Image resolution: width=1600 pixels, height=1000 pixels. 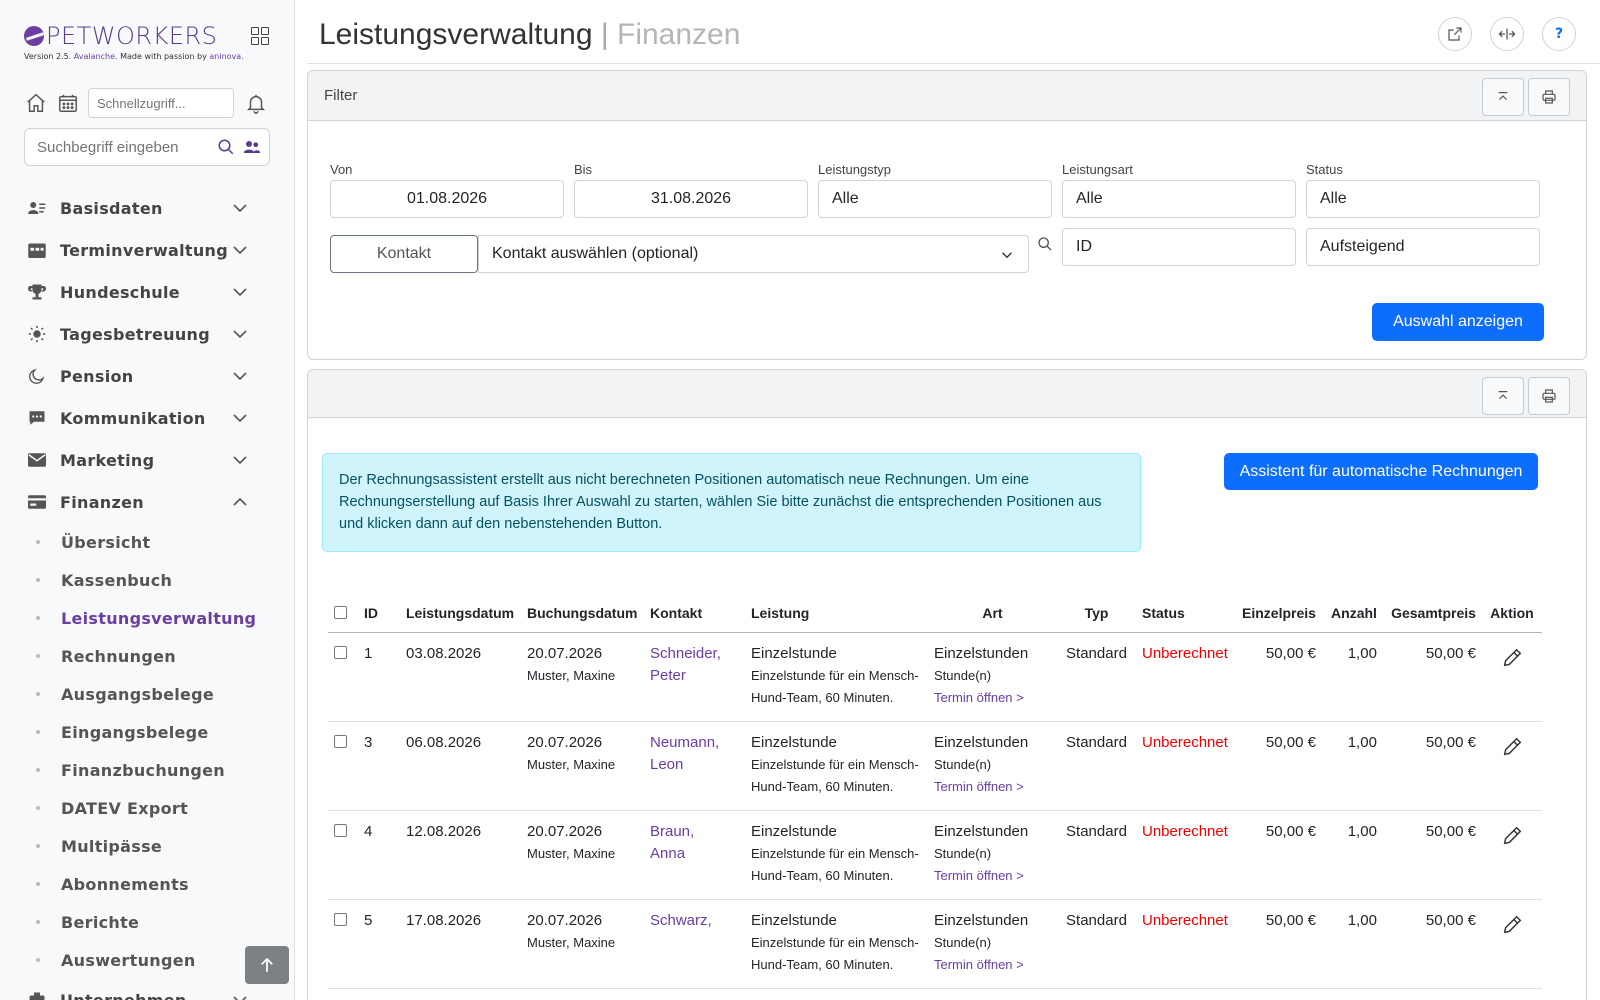 I want to click on subnav-finanzbuchungen: Finanzbuchungen, so click(x=147, y=770).